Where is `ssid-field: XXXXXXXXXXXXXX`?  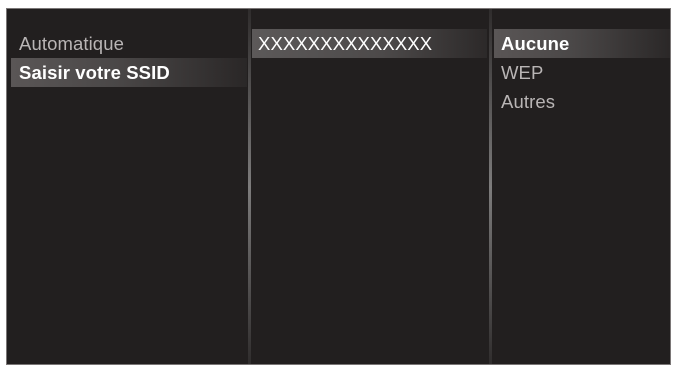
ssid-field: XXXXXXXXXXXXXX is located at coordinates (369, 43).